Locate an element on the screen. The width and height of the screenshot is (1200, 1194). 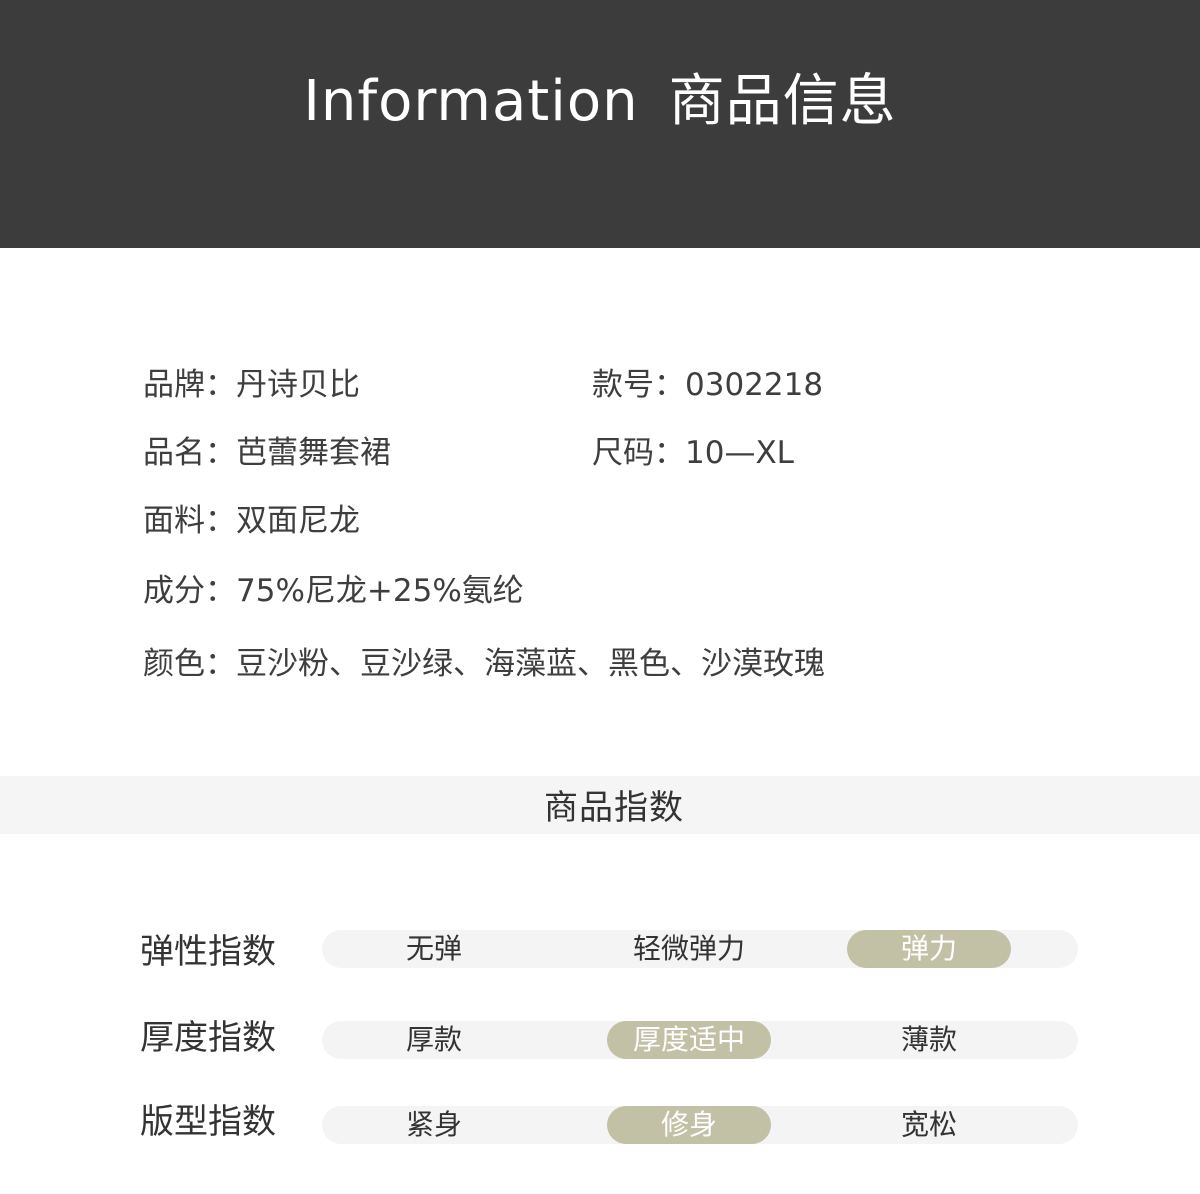
index-option: 轻微弹力 is located at coordinates (688, 948).